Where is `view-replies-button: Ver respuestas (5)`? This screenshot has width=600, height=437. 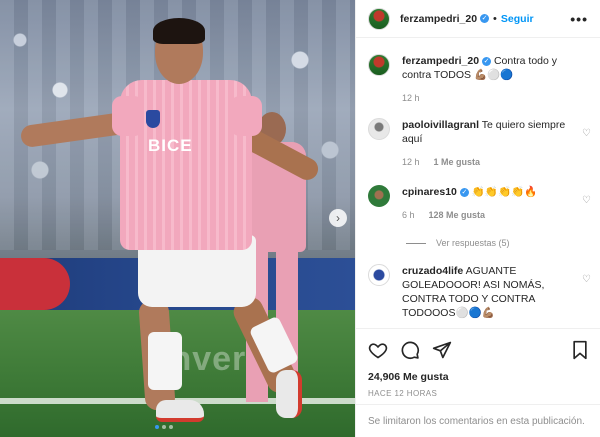 view-replies-button: Ver respuestas (5) is located at coordinates (458, 243).